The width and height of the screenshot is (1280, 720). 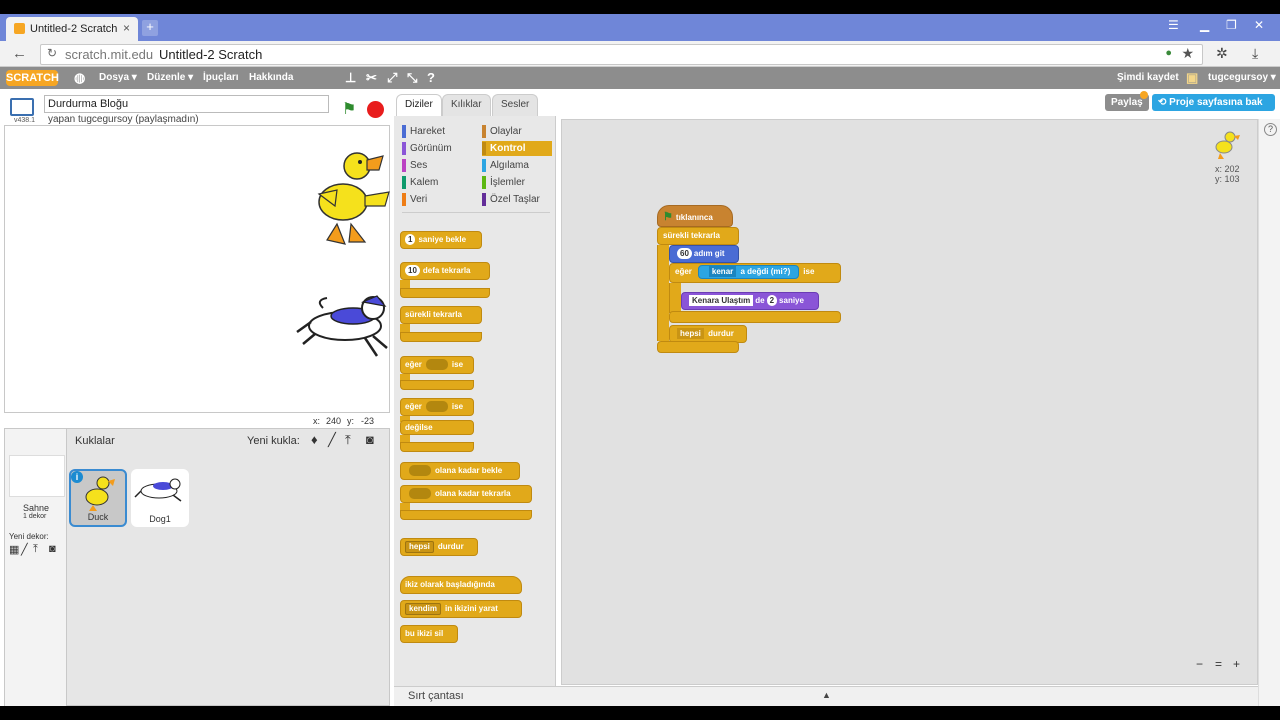 I want to click on stage-tile: Sahne 1 dekor Yeni dekor: ▦ ╱ ⤒ ◙, so click(x=36, y=567).